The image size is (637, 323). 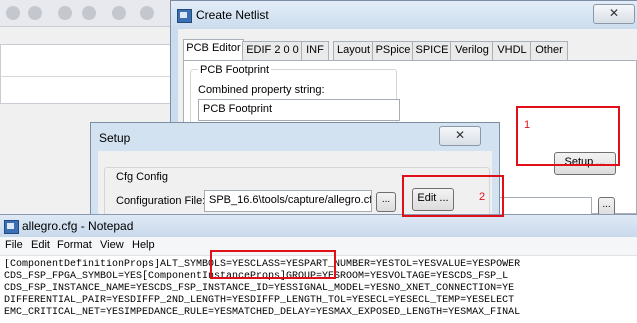 I want to click on tab-spice: SPICE, so click(x=432, y=51).